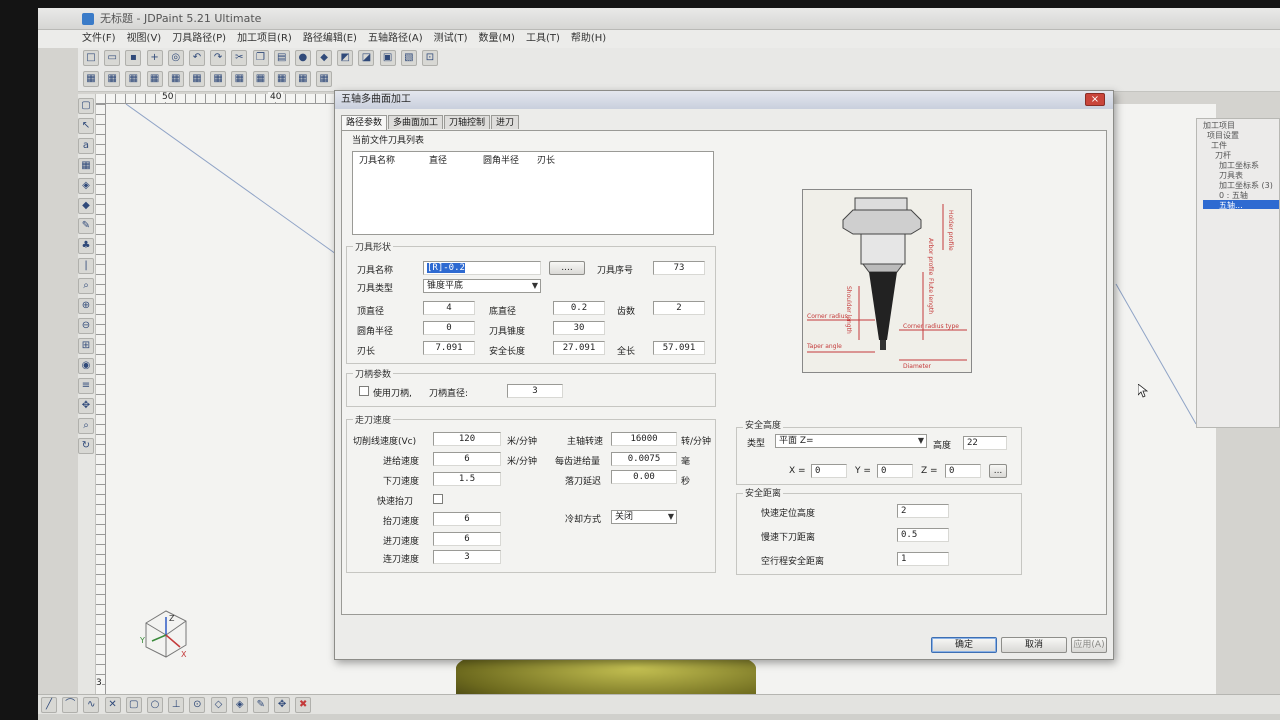 Image resolution: width=1280 pixels, height=720 pixels. What do you see at coordinates (467, 539) in the screenshot?
I see `lead-in-speed-input: 6` at bounding box center [467, 539].